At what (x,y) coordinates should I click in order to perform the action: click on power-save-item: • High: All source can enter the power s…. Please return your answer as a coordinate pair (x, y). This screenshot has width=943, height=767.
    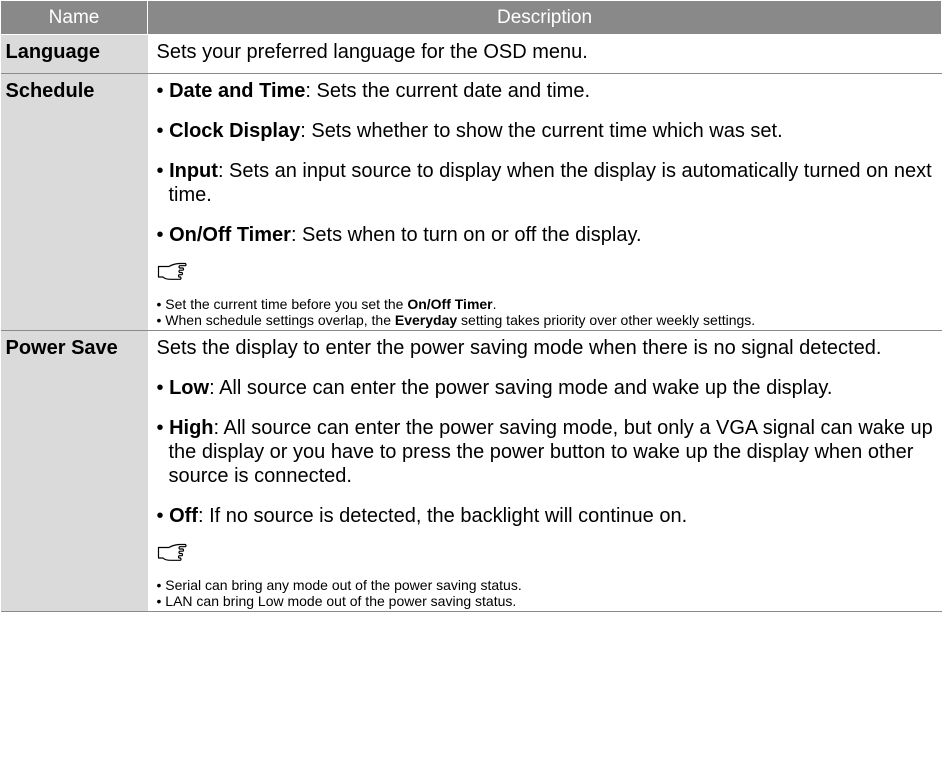
    Looking at the image, I should click on (544, 452).